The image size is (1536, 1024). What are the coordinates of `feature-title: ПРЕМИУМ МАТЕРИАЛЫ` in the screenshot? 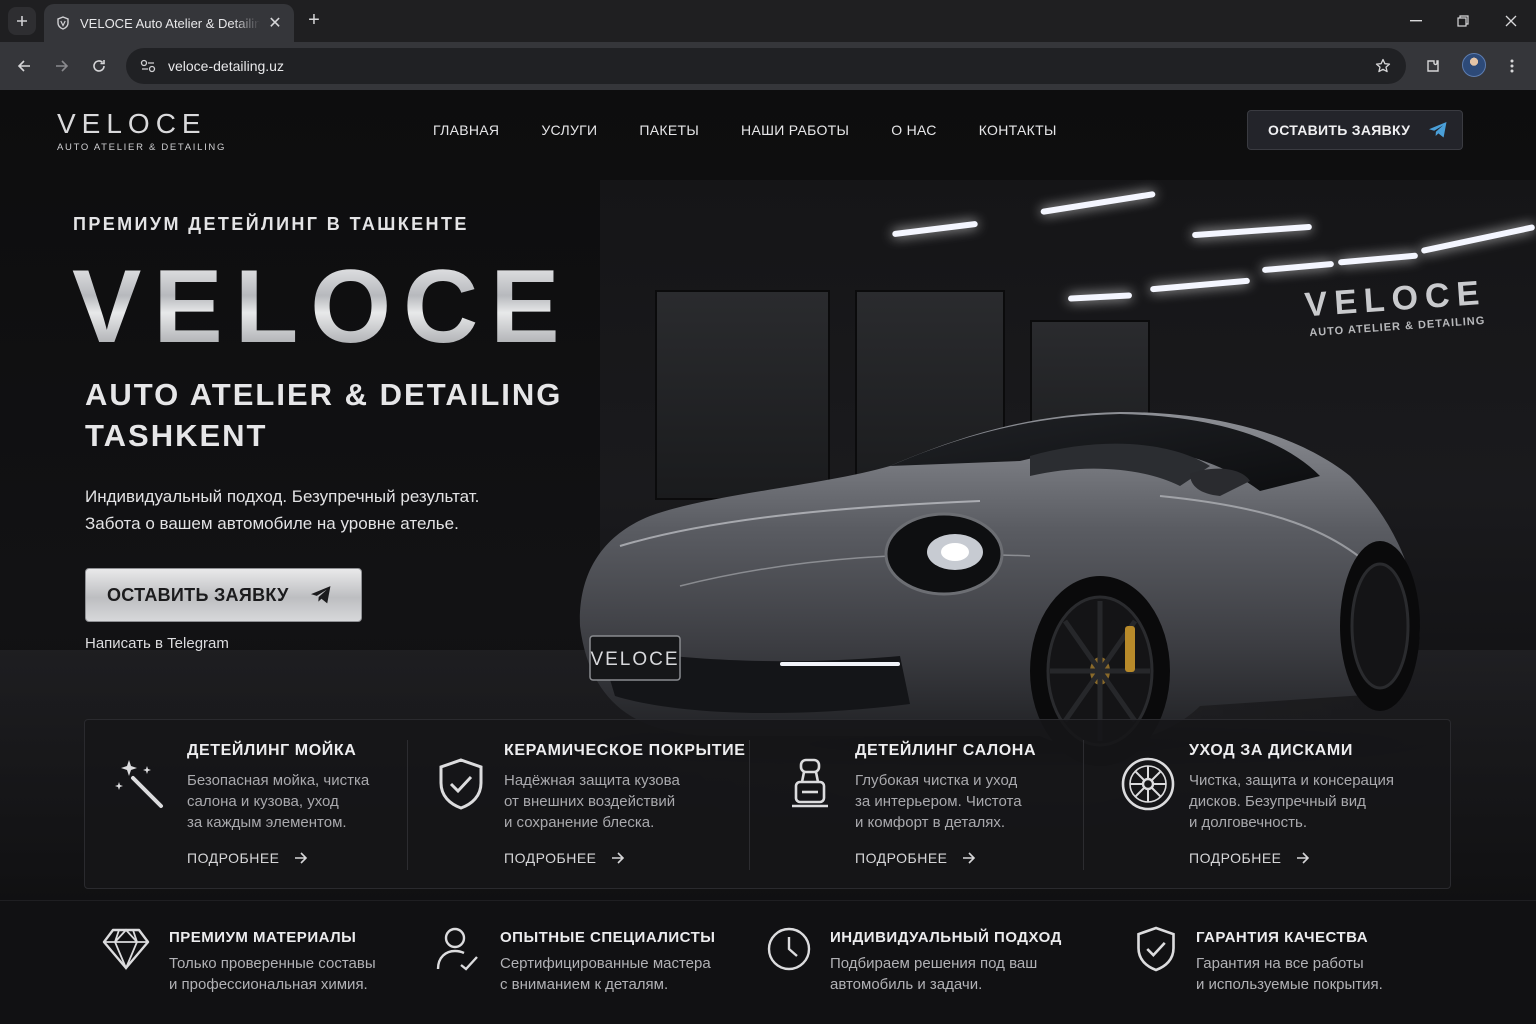 It's located at (263, 937).